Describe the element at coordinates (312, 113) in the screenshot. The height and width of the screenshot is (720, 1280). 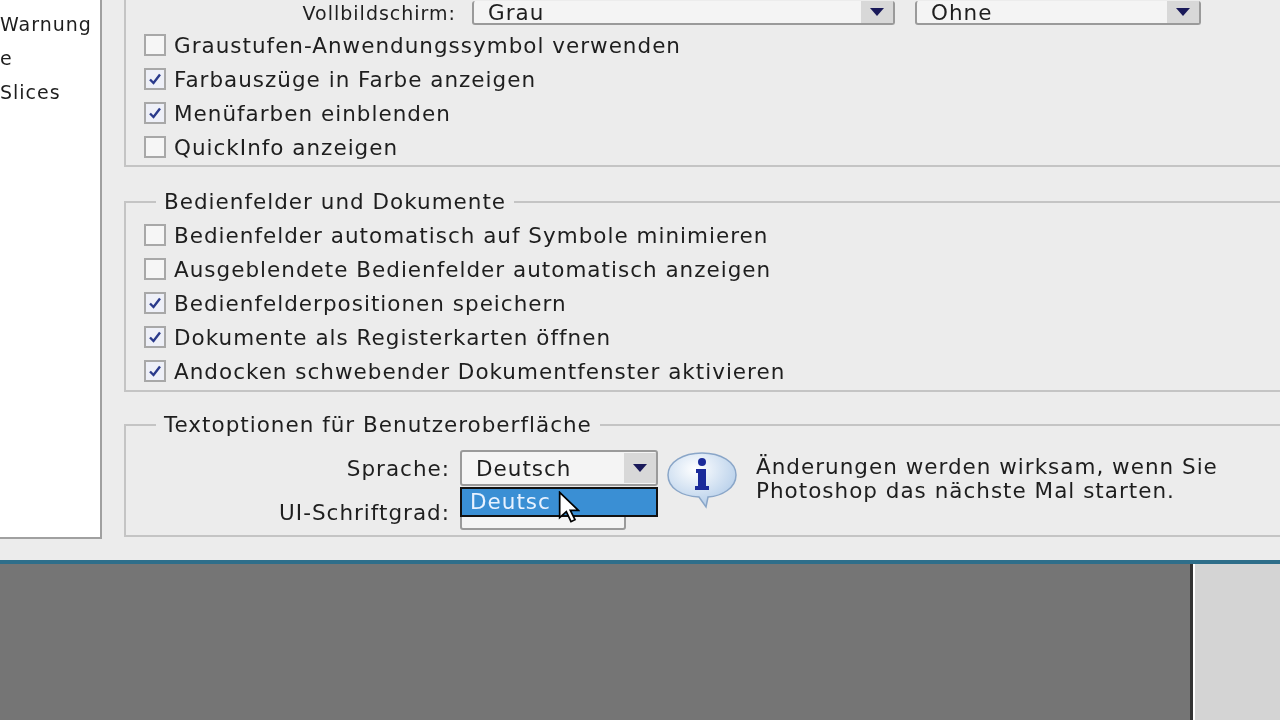
I see `checkbox-label: Menüfarben einblenden` at that location.